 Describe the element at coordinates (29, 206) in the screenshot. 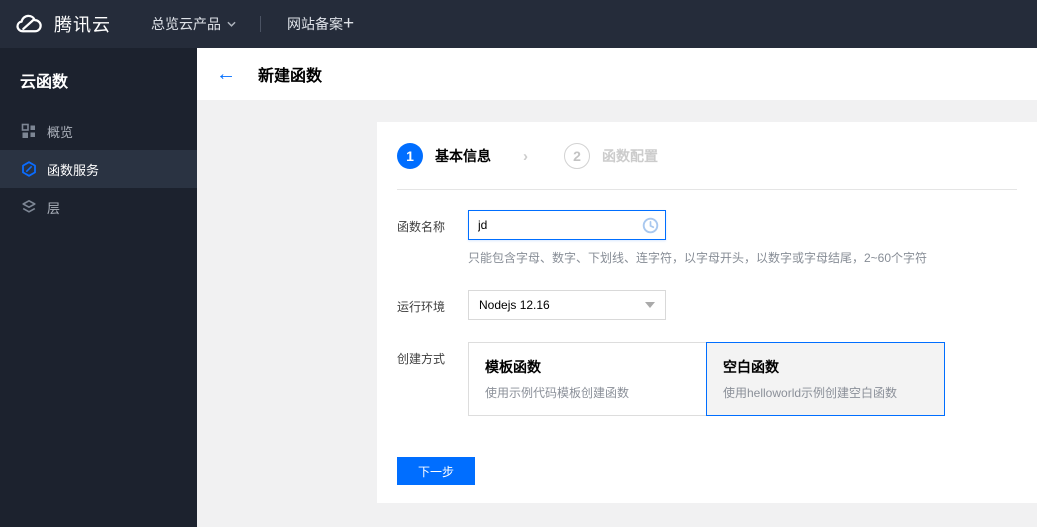

I see `layers-icon` at that location.